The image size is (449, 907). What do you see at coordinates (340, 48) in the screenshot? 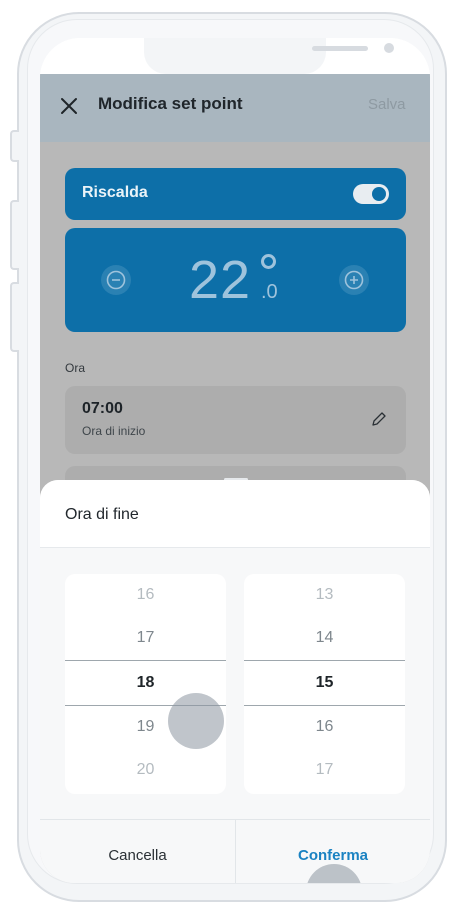
I see `speaker-grille` at bounding box center [340, 48].